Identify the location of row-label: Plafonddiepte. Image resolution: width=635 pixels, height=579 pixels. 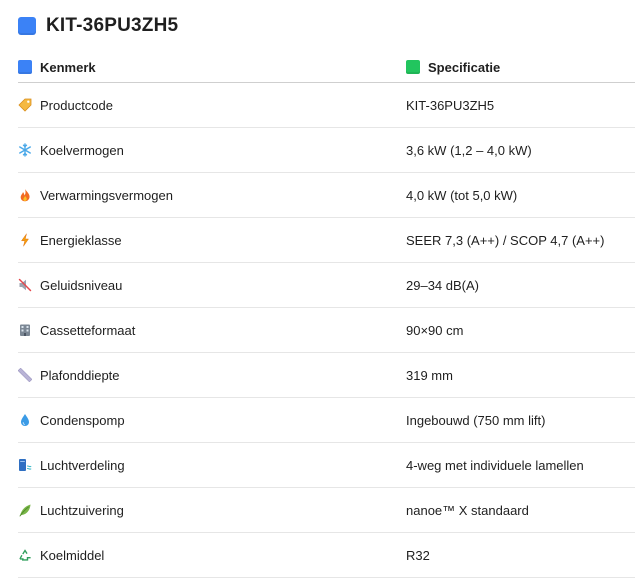
(80, 375).